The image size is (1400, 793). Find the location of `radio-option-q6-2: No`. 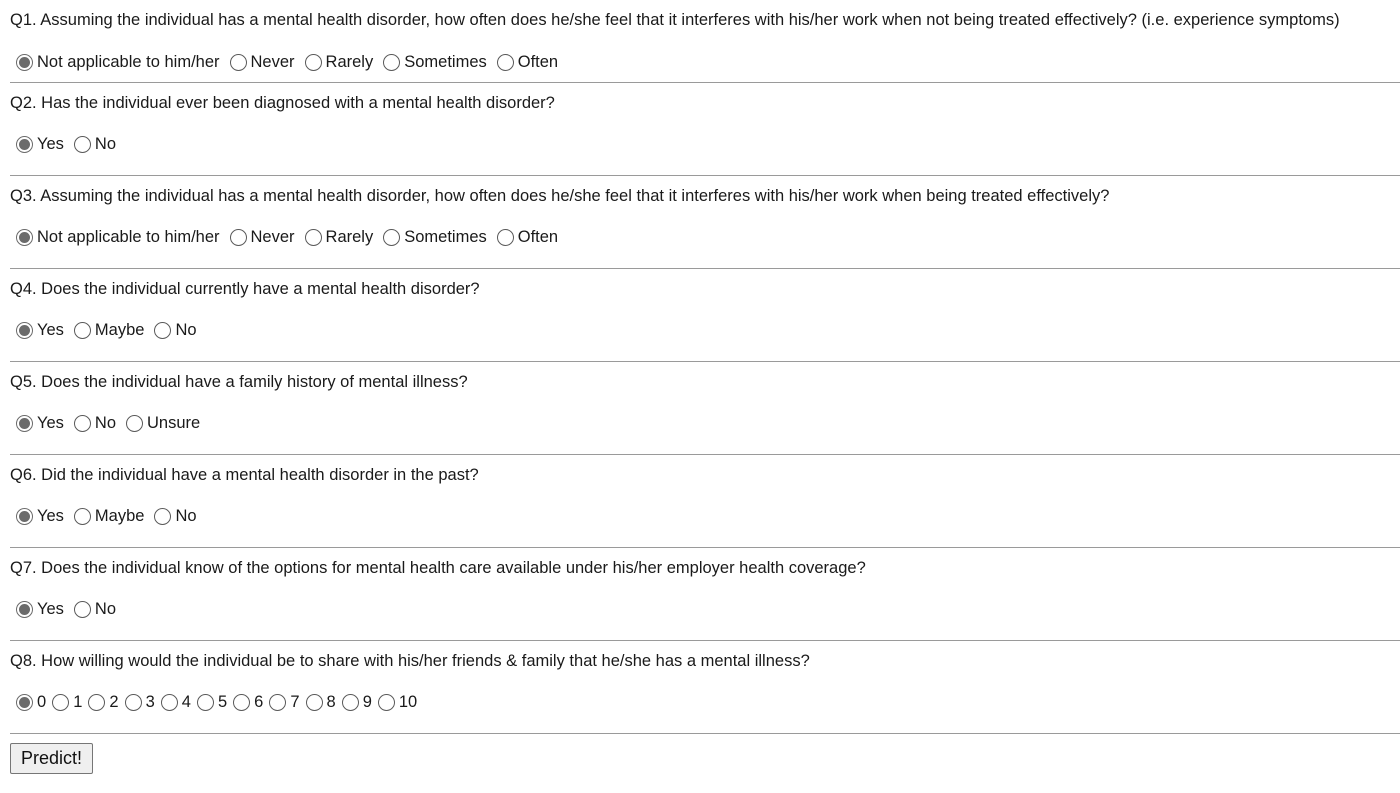

radio-option-q6-2: No is located at coordinates (175, 516).